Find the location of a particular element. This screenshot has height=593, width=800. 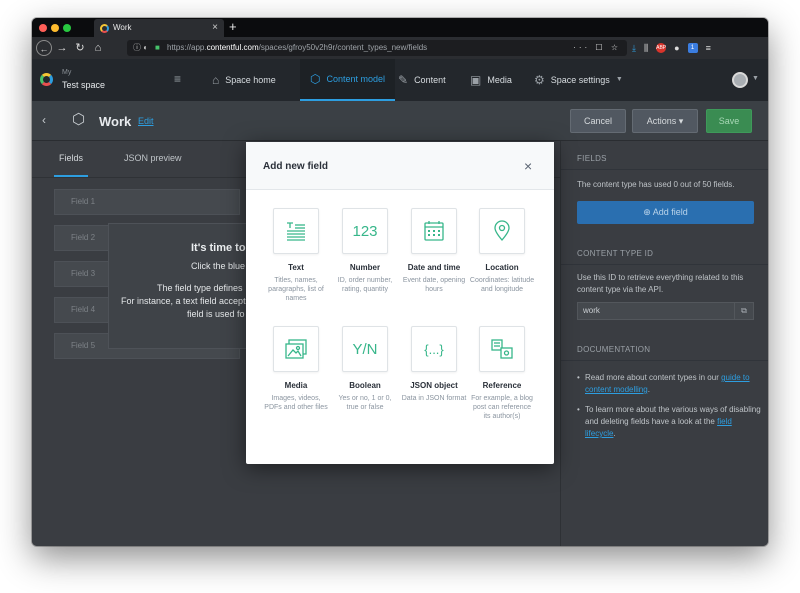

content-model-icon: ⬡ is located at coordinates (315, 79).